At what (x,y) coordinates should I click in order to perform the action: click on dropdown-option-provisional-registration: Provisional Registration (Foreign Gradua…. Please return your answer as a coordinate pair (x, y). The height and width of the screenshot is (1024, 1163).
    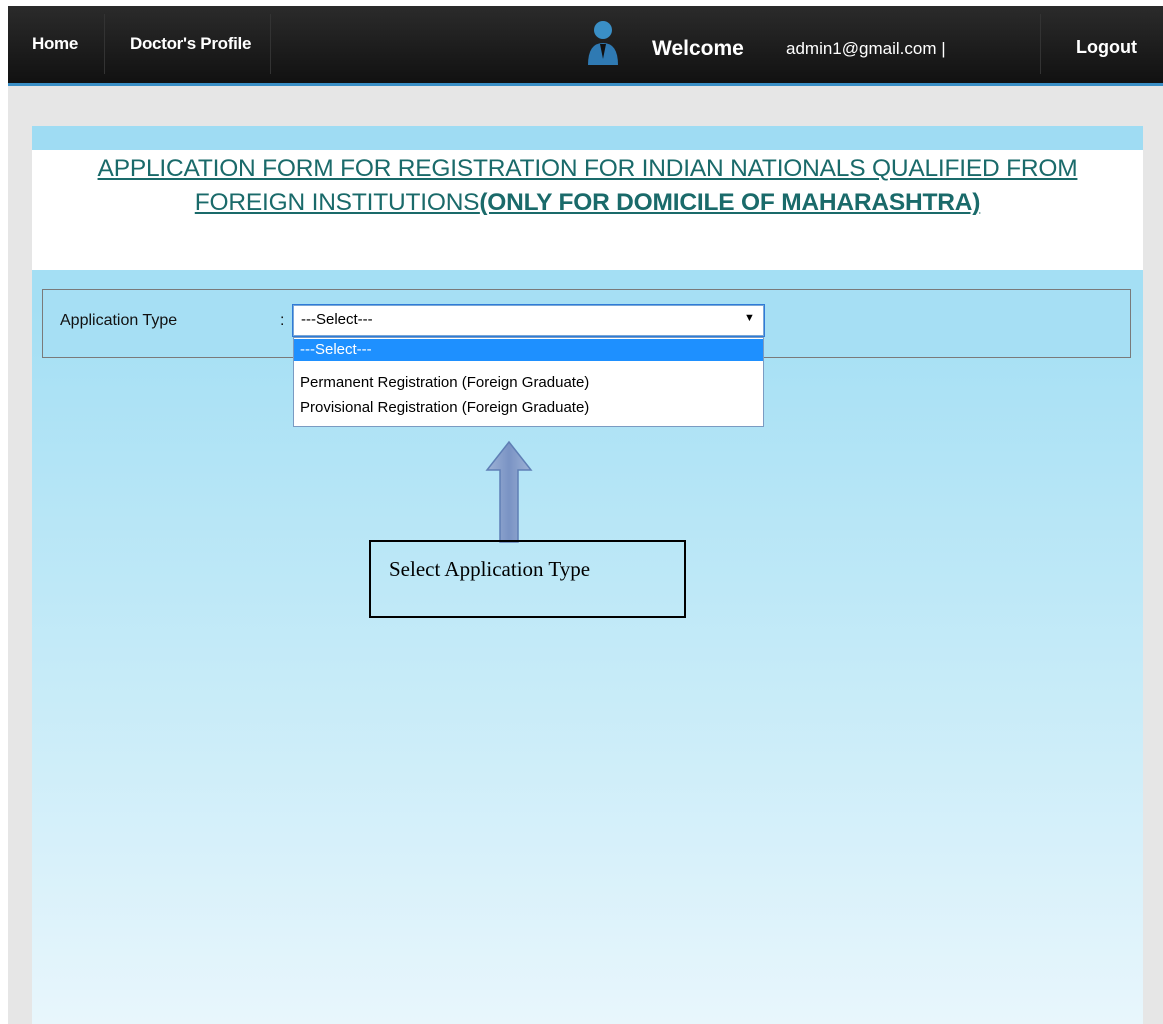
    Looking at the image, I should click on (528, 408).